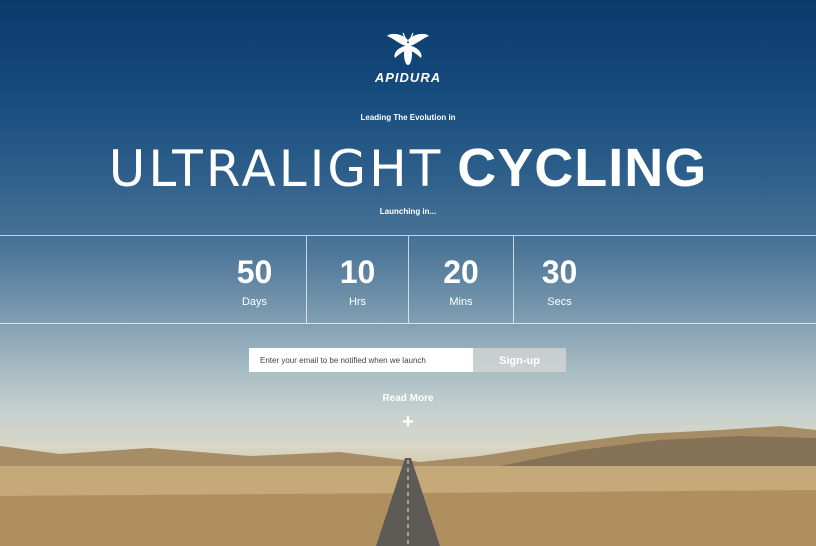 The height and width of the screenshot is (546, 816). Describe the element at coordinates (408, 77) in the screenshot. I see `brand-name: APIDURA` at that location.